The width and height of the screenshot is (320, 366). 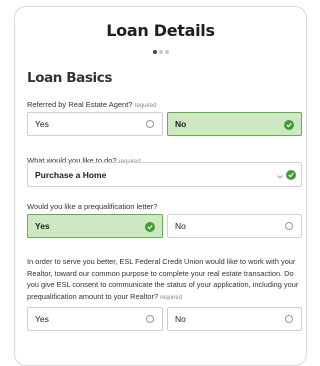 What do you see at coordinates (71, 174) in the screenshot?
I see `purpose-selected-value: Purchase a Home` at bounding box center [71, 174].